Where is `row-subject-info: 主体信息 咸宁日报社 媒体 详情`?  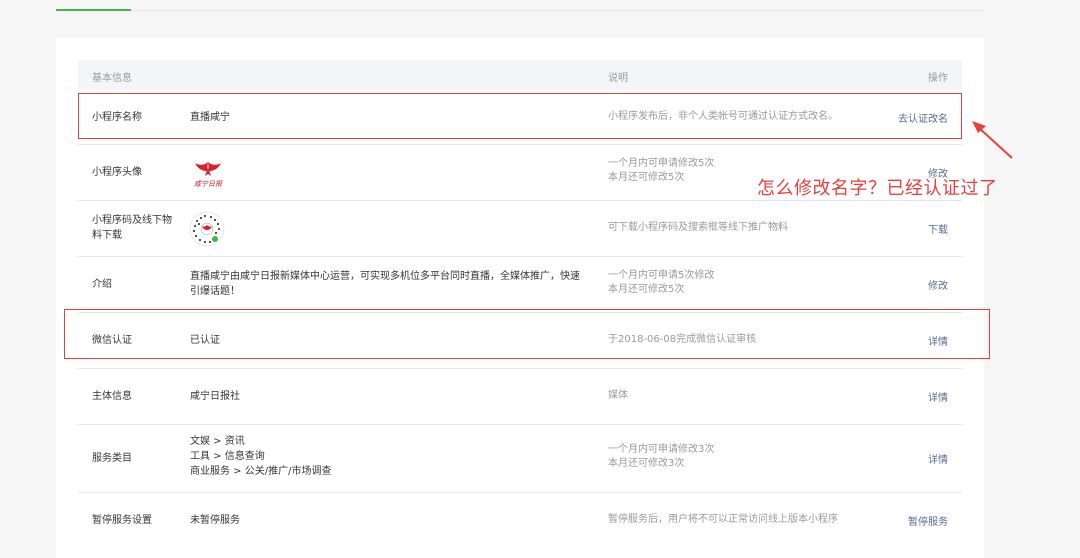 row-subject-info: 主体信息 咸宁日报社 媒体 详情 is located at coordinates (520, 397).